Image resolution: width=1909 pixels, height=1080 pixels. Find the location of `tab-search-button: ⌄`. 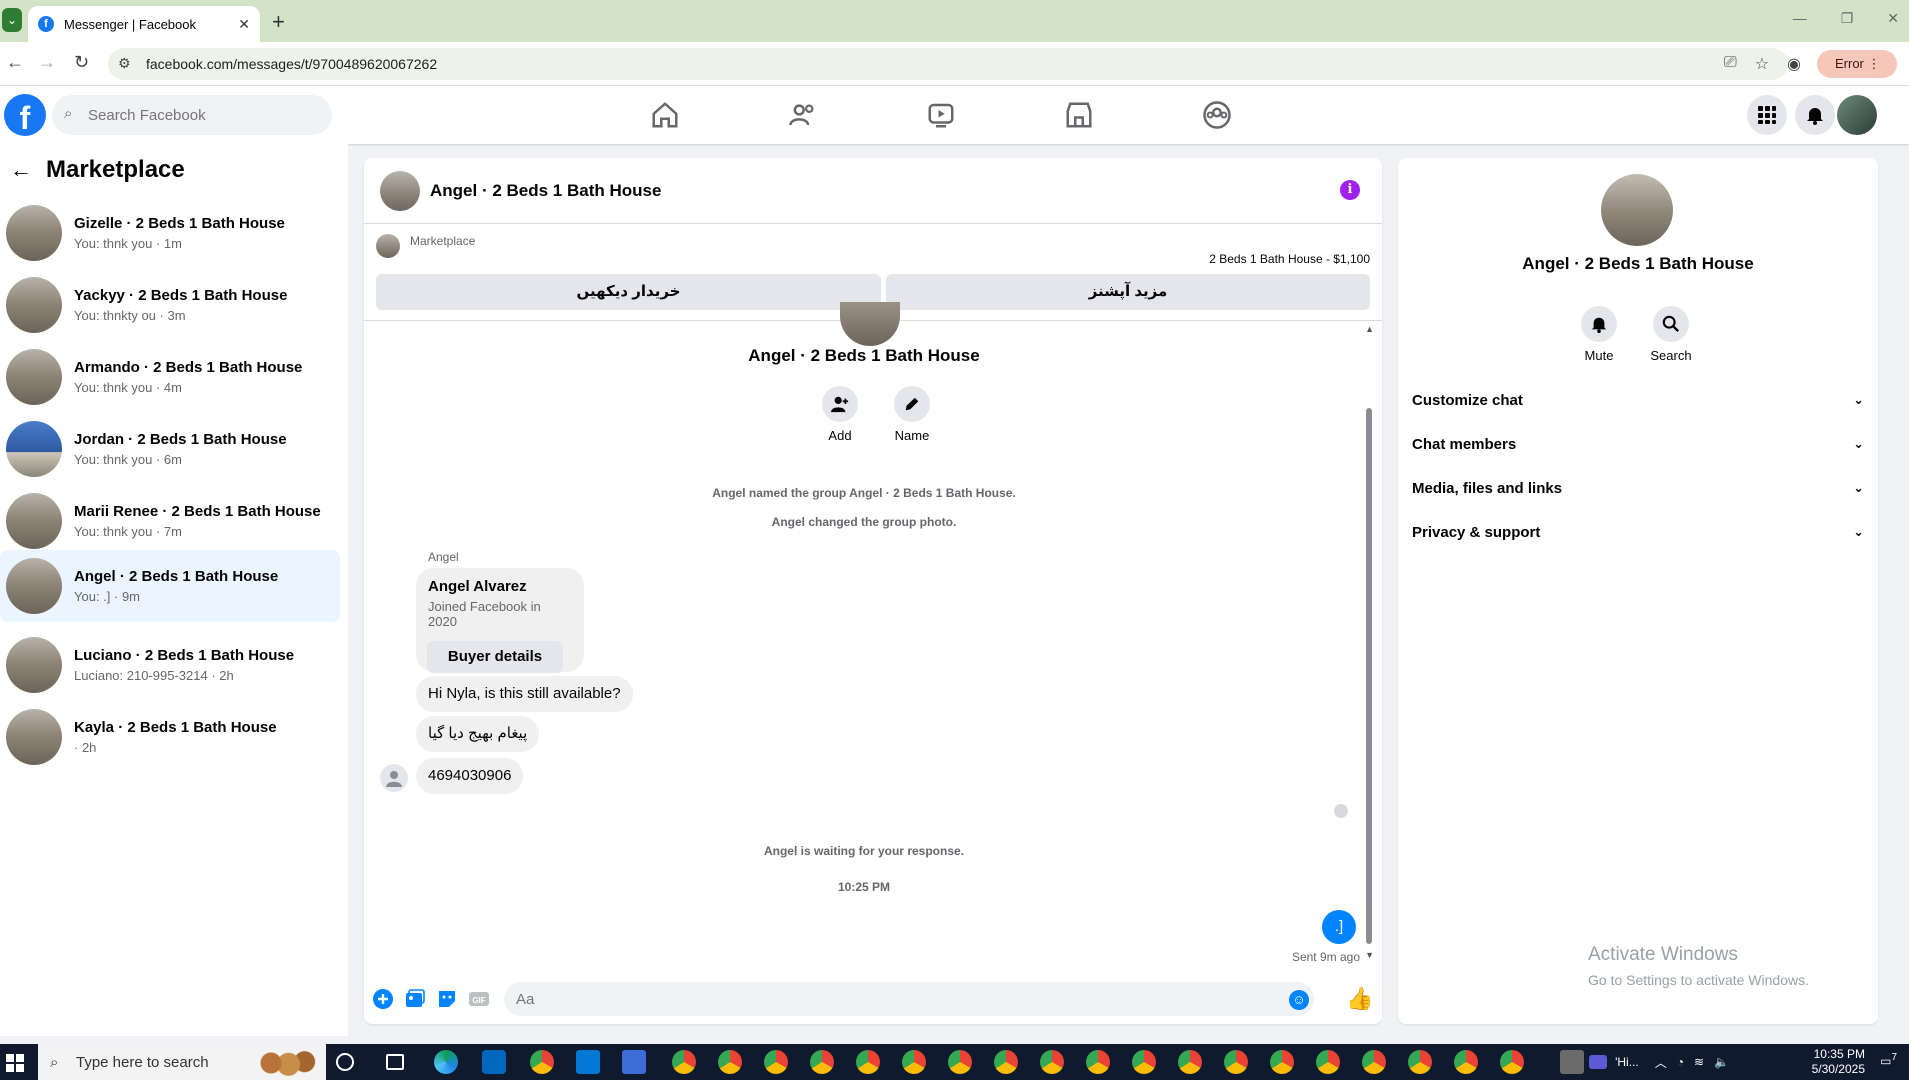

tab-search-button: ⌄ is located at coordinates (12, 20).